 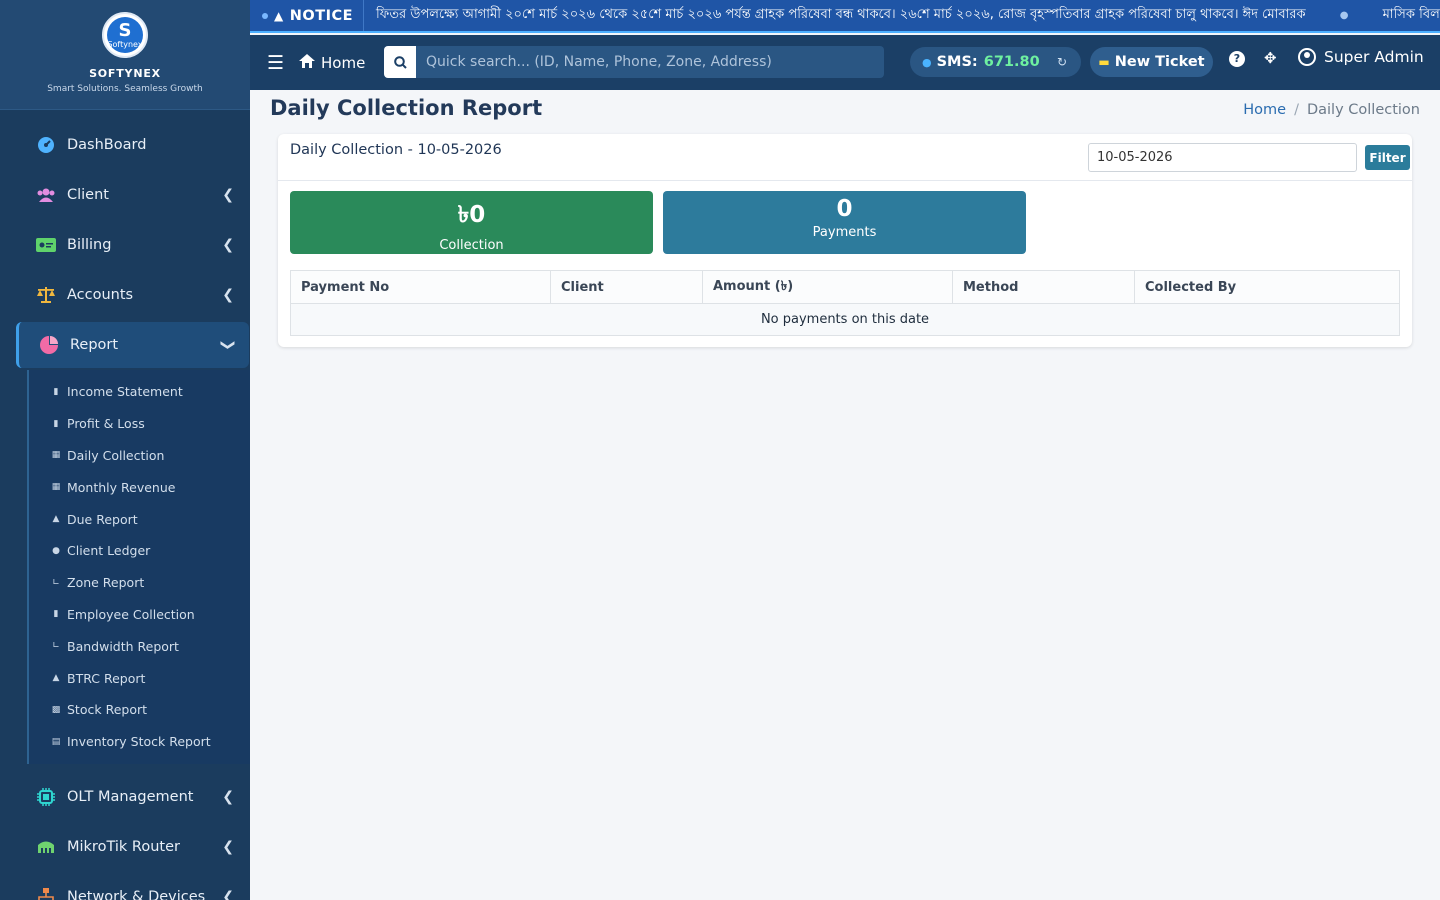 What do you see at coordinates (123, 646) in the screenshot?
I see `sub-label: Bandwidth Report` at bounding box center [123, 646].